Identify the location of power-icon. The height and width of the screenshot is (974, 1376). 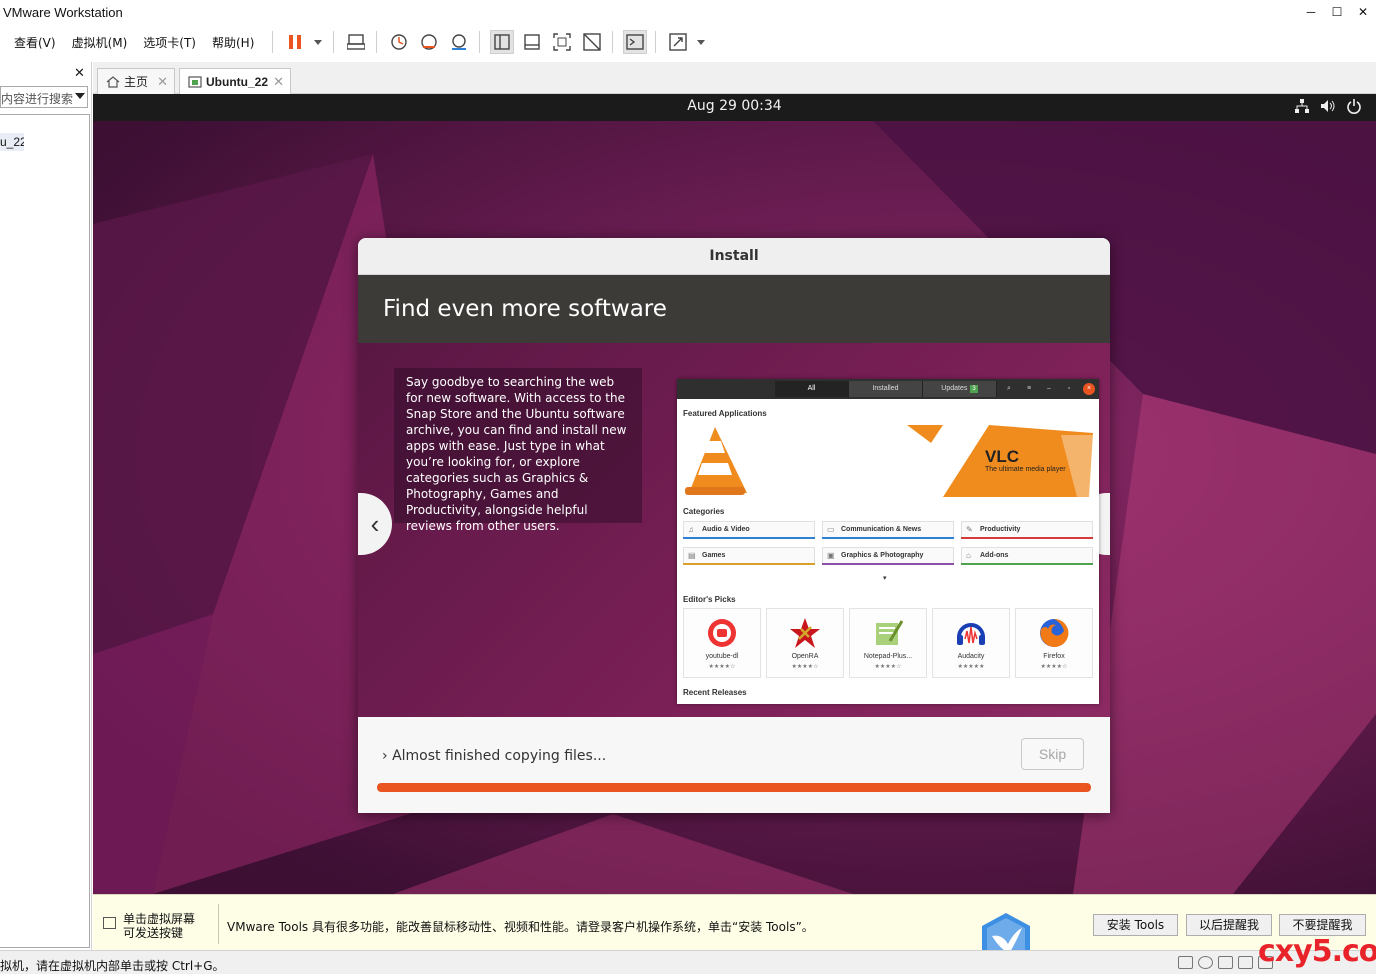
(1354, 106).